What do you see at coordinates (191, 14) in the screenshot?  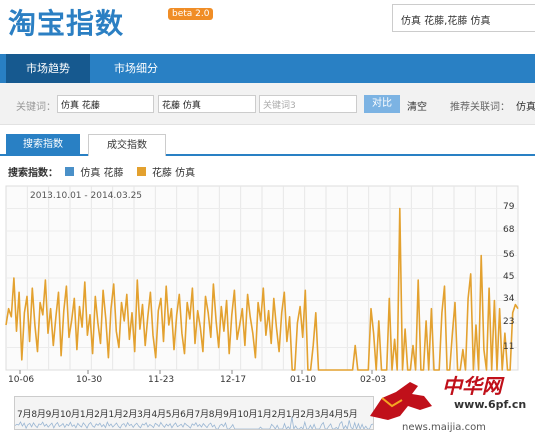 I see `beta-badge: beta 2.0` at bounding box center [191, 14].